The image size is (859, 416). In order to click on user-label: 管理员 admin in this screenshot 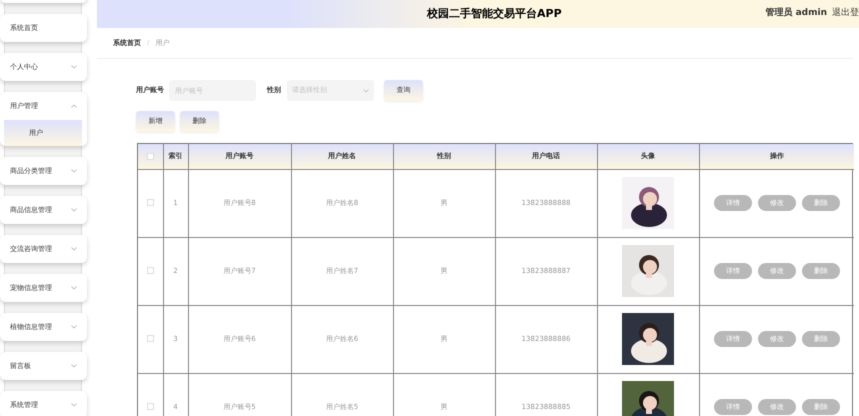, I will do `click(796, 13)`.